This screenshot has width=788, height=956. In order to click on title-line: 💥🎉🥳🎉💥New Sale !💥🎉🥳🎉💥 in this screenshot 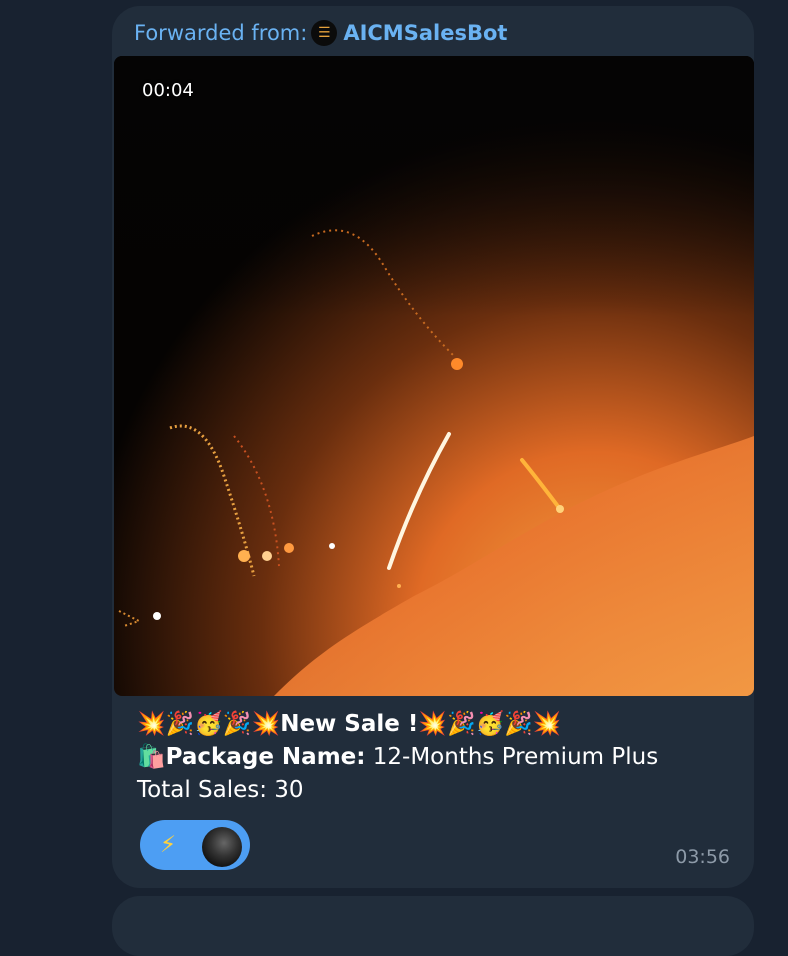, I will do `click(437, 724)`.